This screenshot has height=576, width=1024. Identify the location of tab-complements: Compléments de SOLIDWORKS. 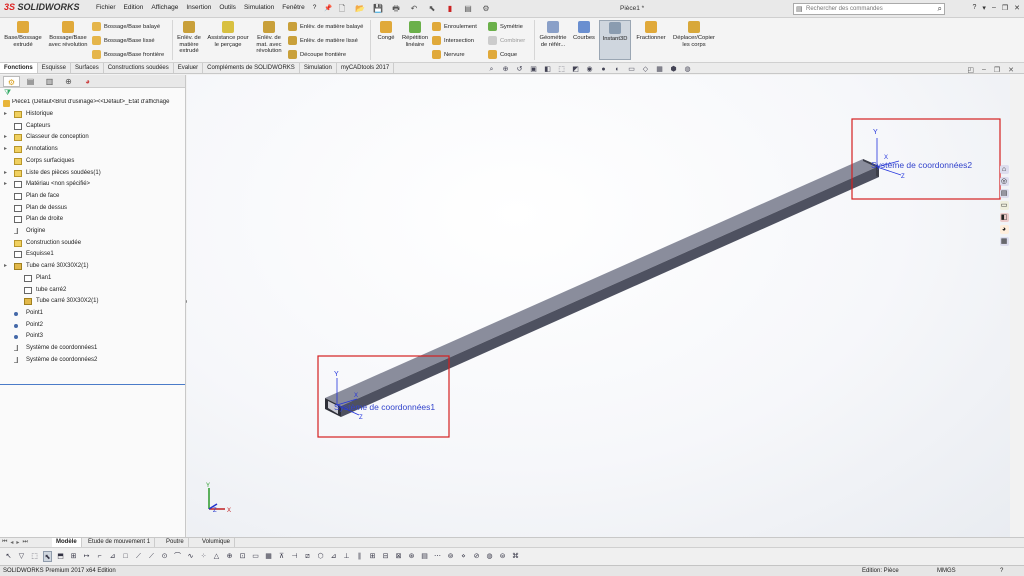
(251, 68).